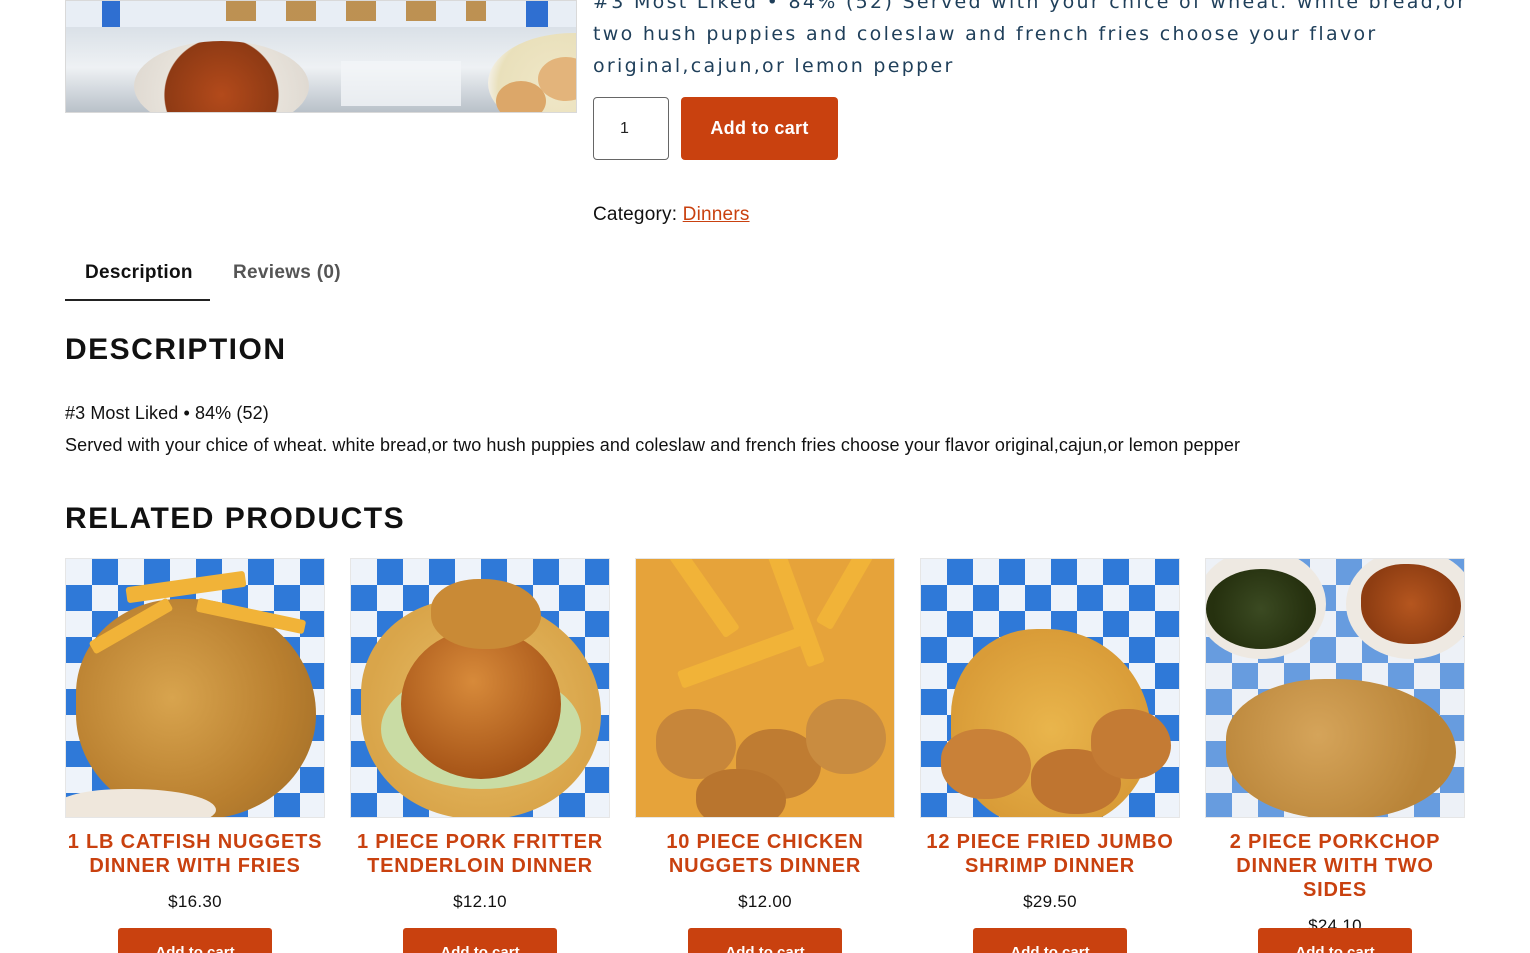 The height and width of the screenshot is (953, 1530). I want to click on product-name: 1 PIECE PORK FRITTER TENDERLOIN DINNER, so click(480, 854).